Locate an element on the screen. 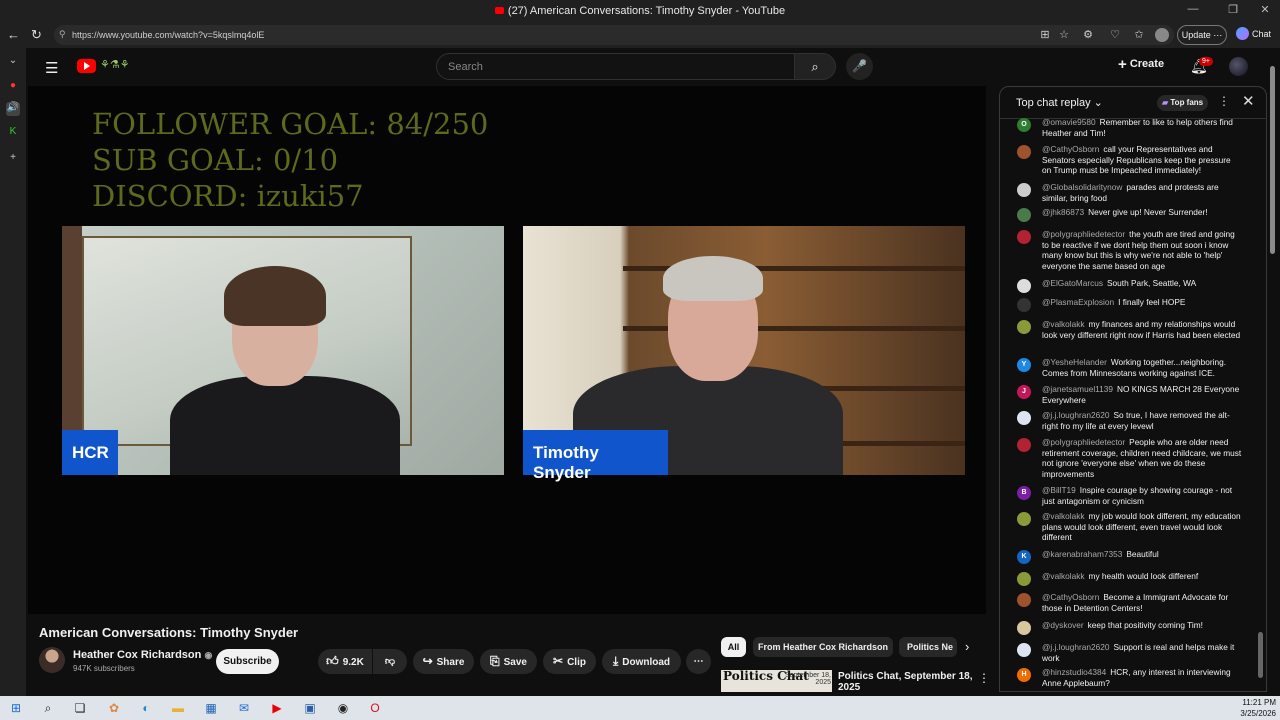  store-icon: ▦ is located at coordinates (211, 708).